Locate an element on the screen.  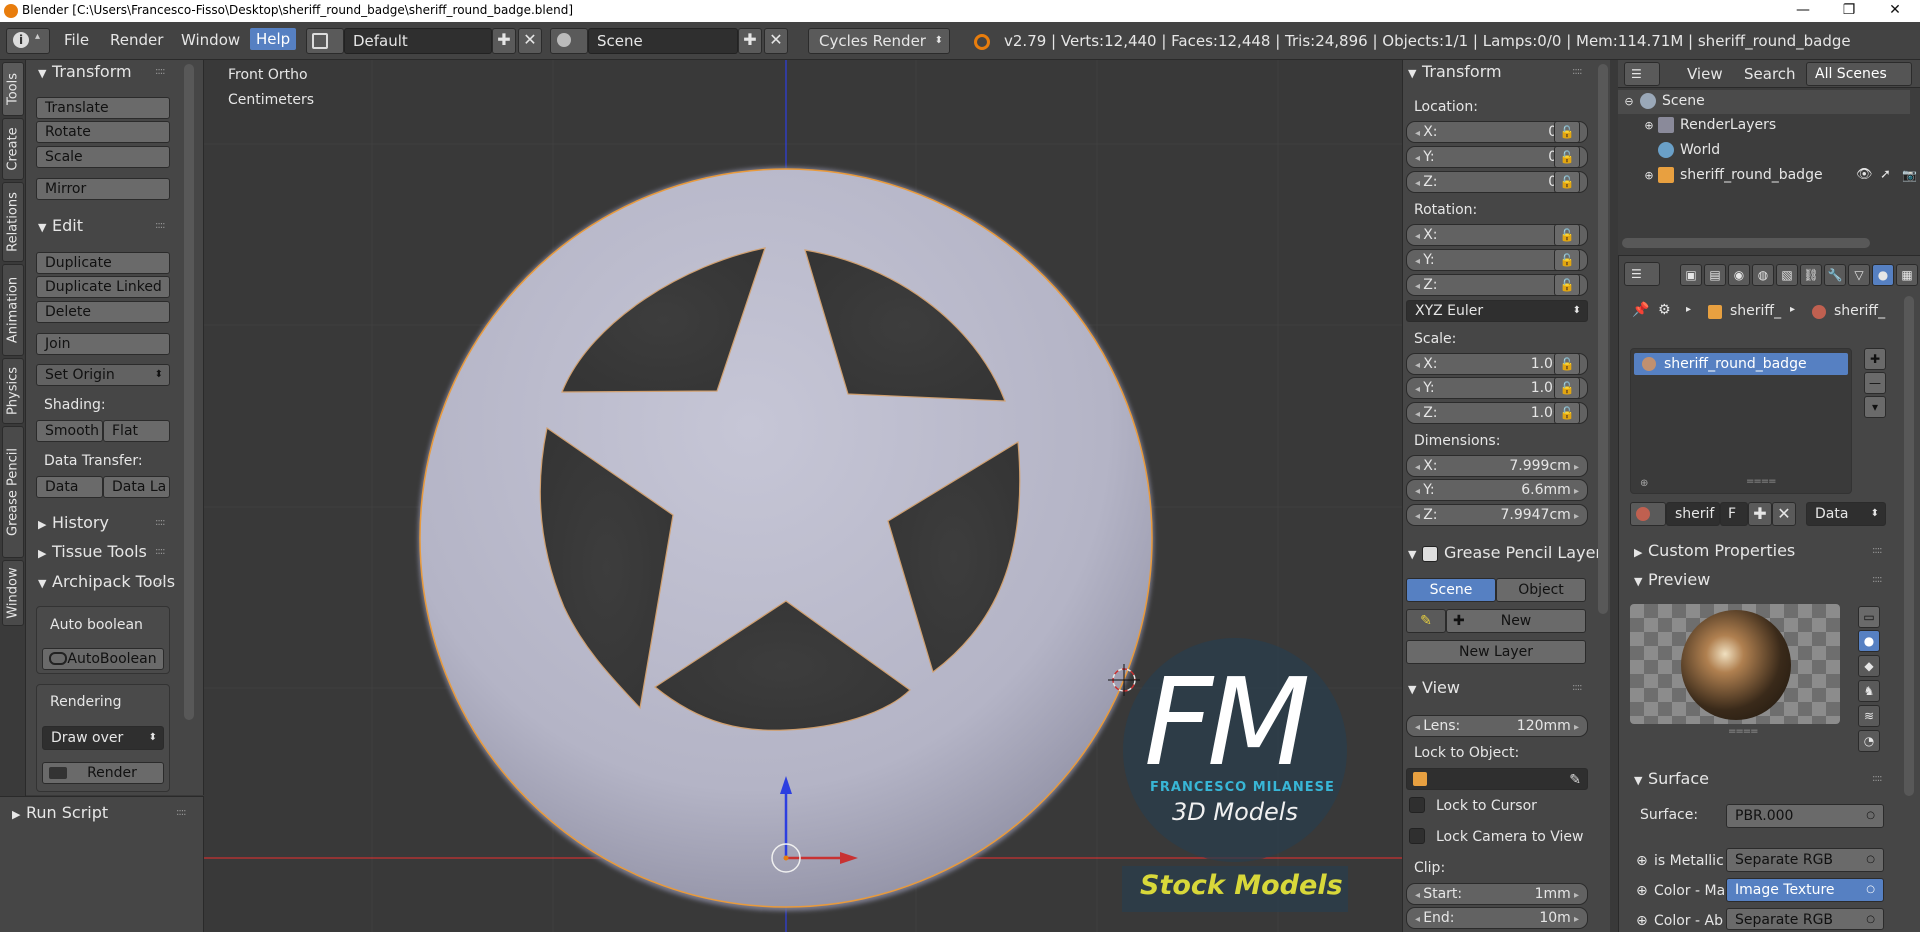
duplicate-linked-button: Duplicate Linked is located at coordinates (103, 287).